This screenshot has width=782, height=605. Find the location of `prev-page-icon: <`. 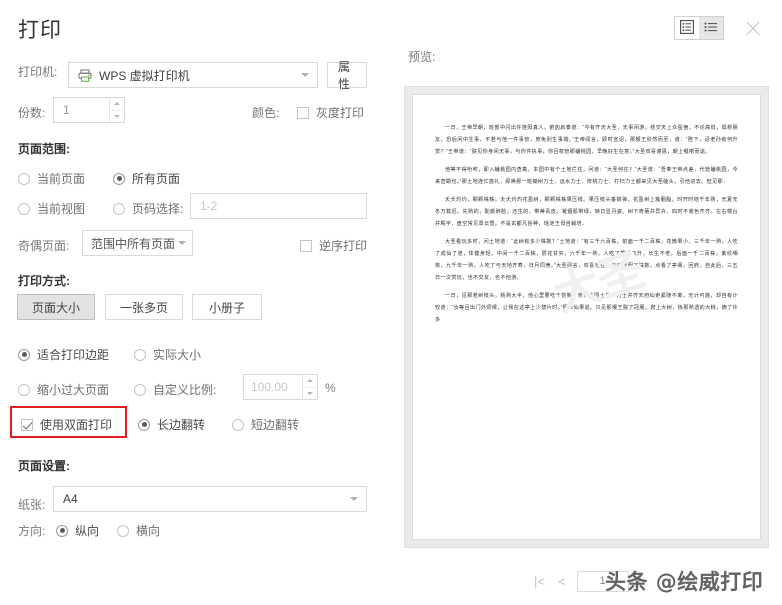

prev-page-icon: < is located at coordinates (562, 581).